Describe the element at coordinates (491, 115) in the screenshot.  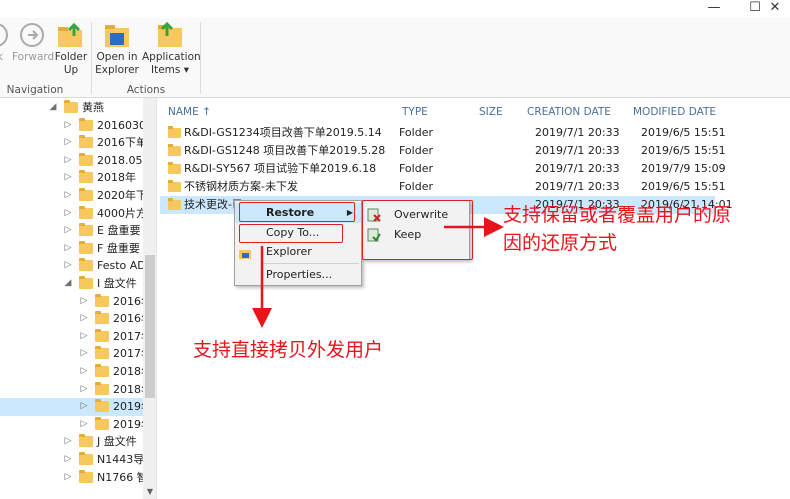
I see `column-header-size: SIZE` at that location.